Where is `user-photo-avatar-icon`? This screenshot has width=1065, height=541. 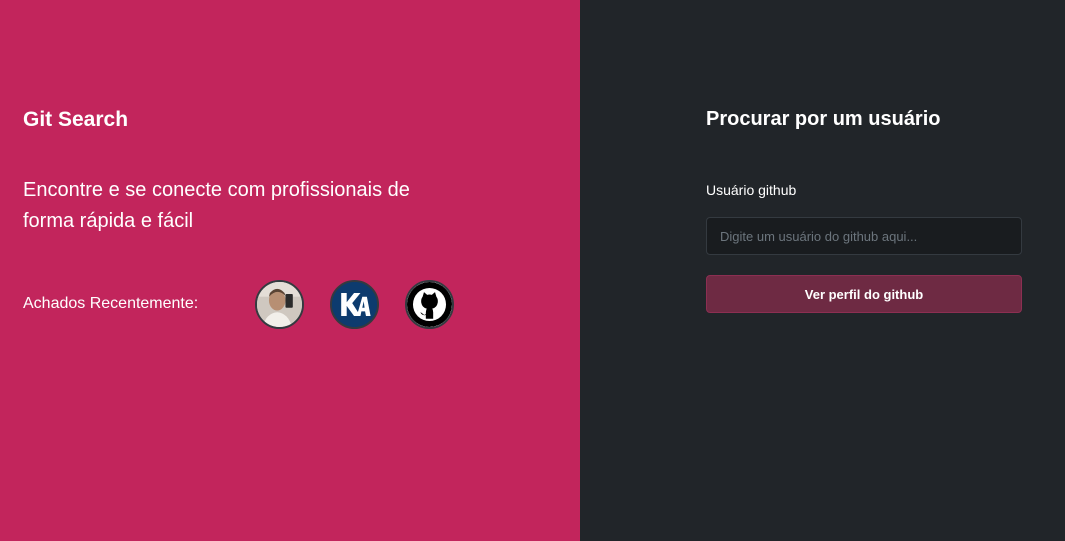 user-photo-avatar-icon is located at coordinates (279, 304).